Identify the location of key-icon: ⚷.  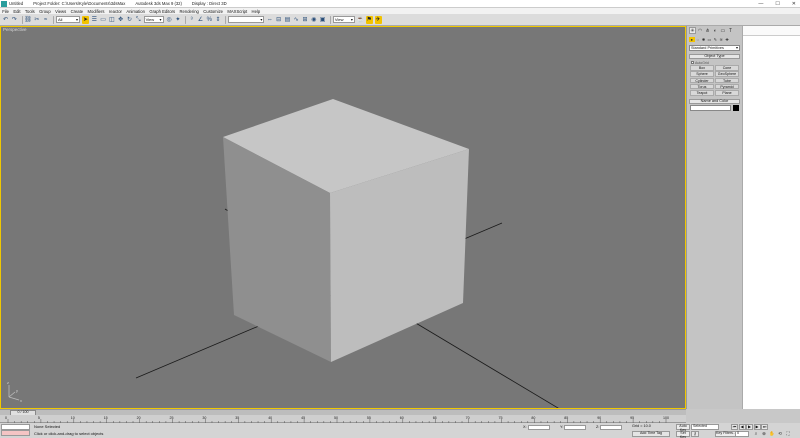
(695, 434).